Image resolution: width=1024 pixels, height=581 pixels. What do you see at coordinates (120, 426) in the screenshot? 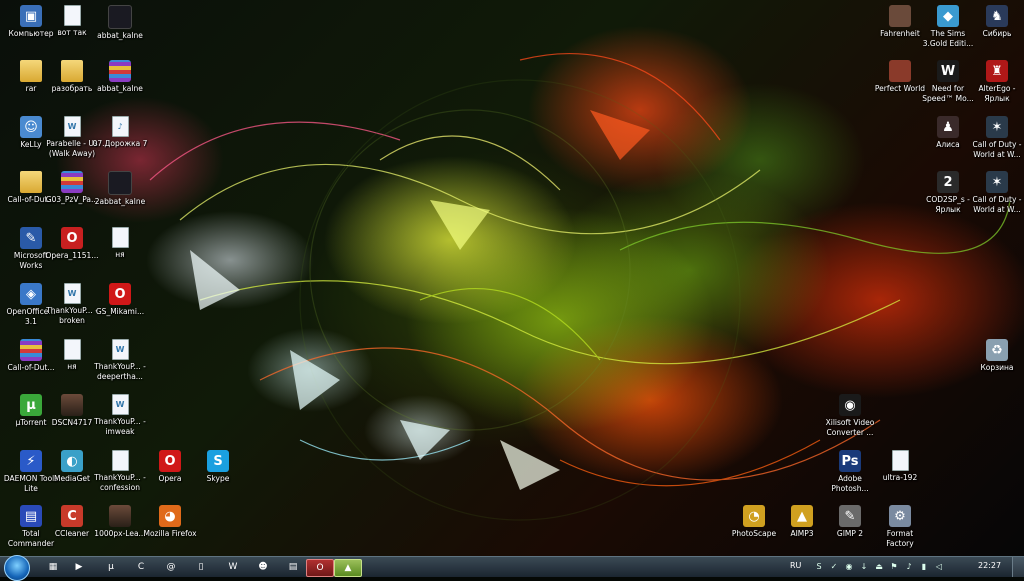
I see `desktop-icon-label: ThankYouP... - imweak` at bounding box center [120, 426].